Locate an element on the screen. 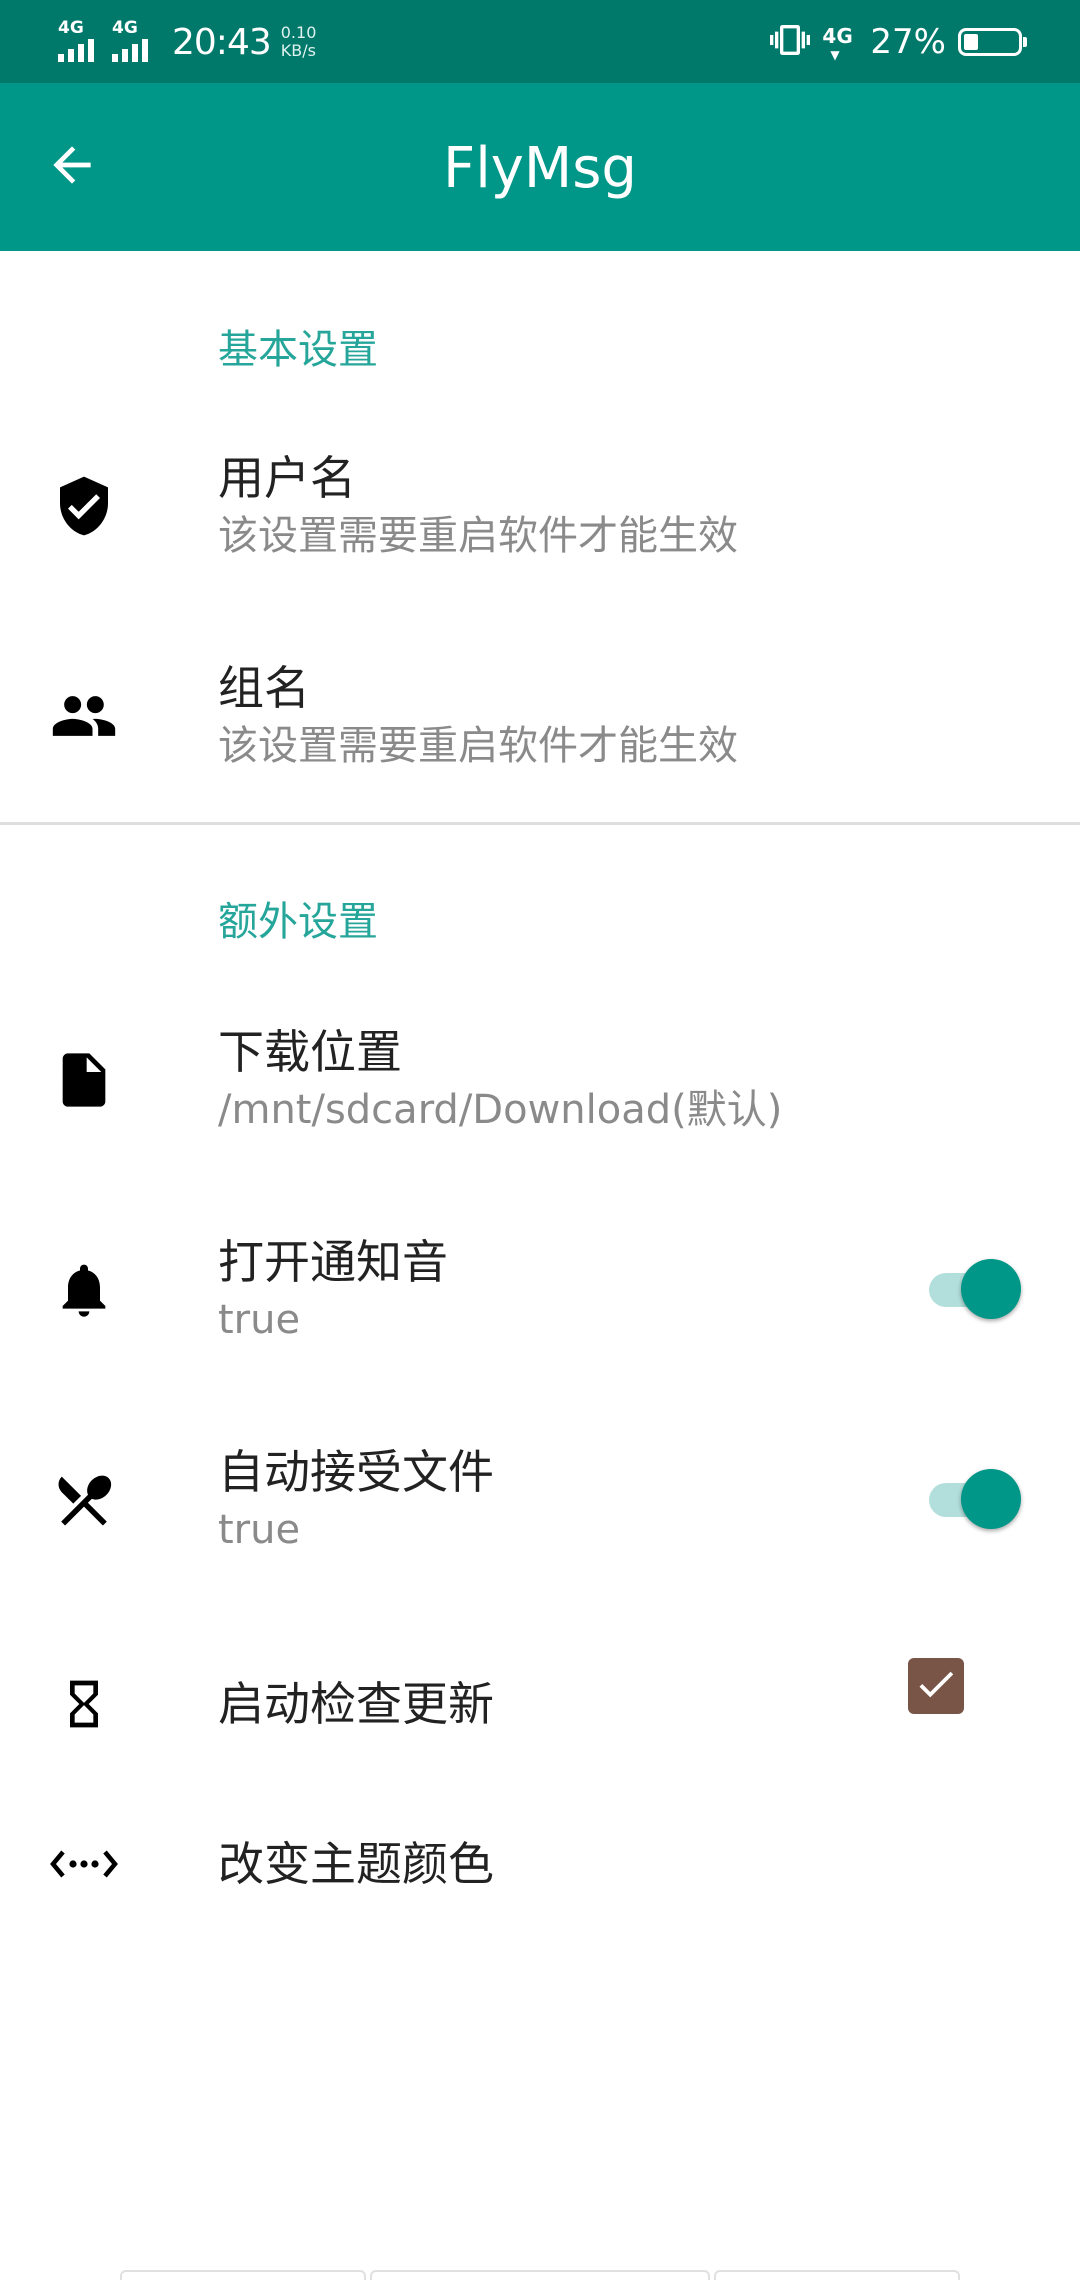 This screenshot has height=2280, width=1080. pref-group: 组名 该设置需要重启软件才能生效 is located at coordinates (540, 730).